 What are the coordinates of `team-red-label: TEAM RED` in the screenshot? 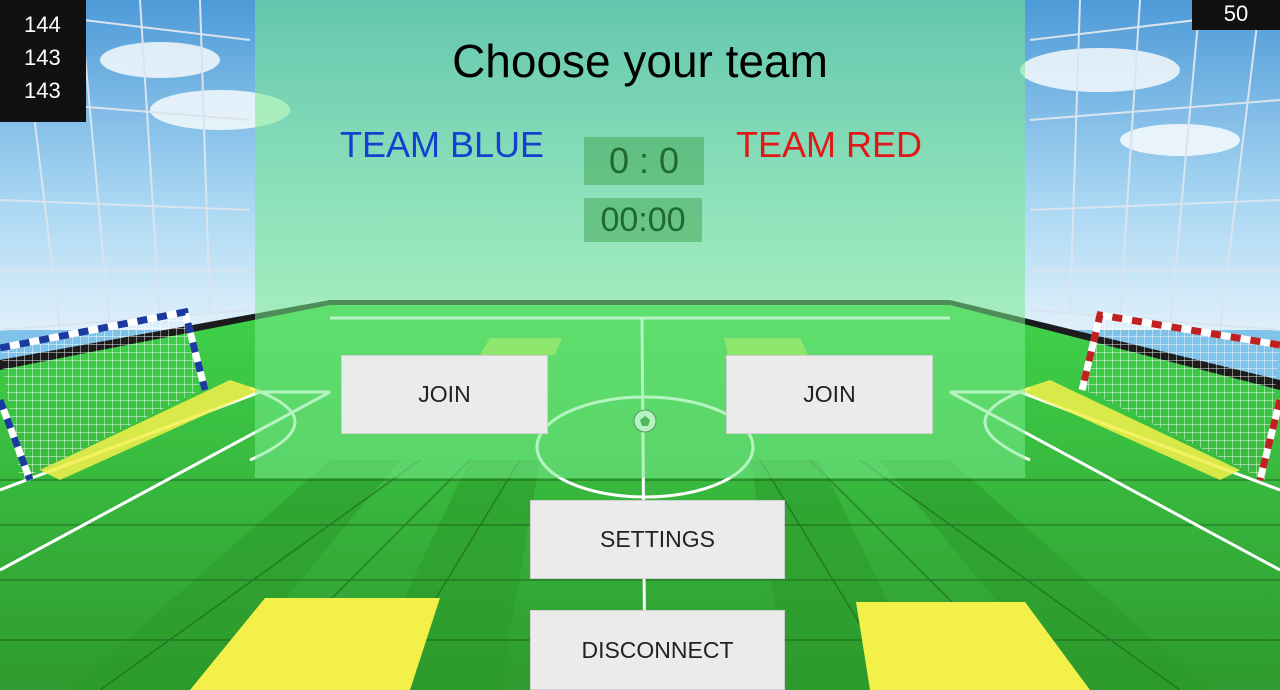 It's located at (829, 144).